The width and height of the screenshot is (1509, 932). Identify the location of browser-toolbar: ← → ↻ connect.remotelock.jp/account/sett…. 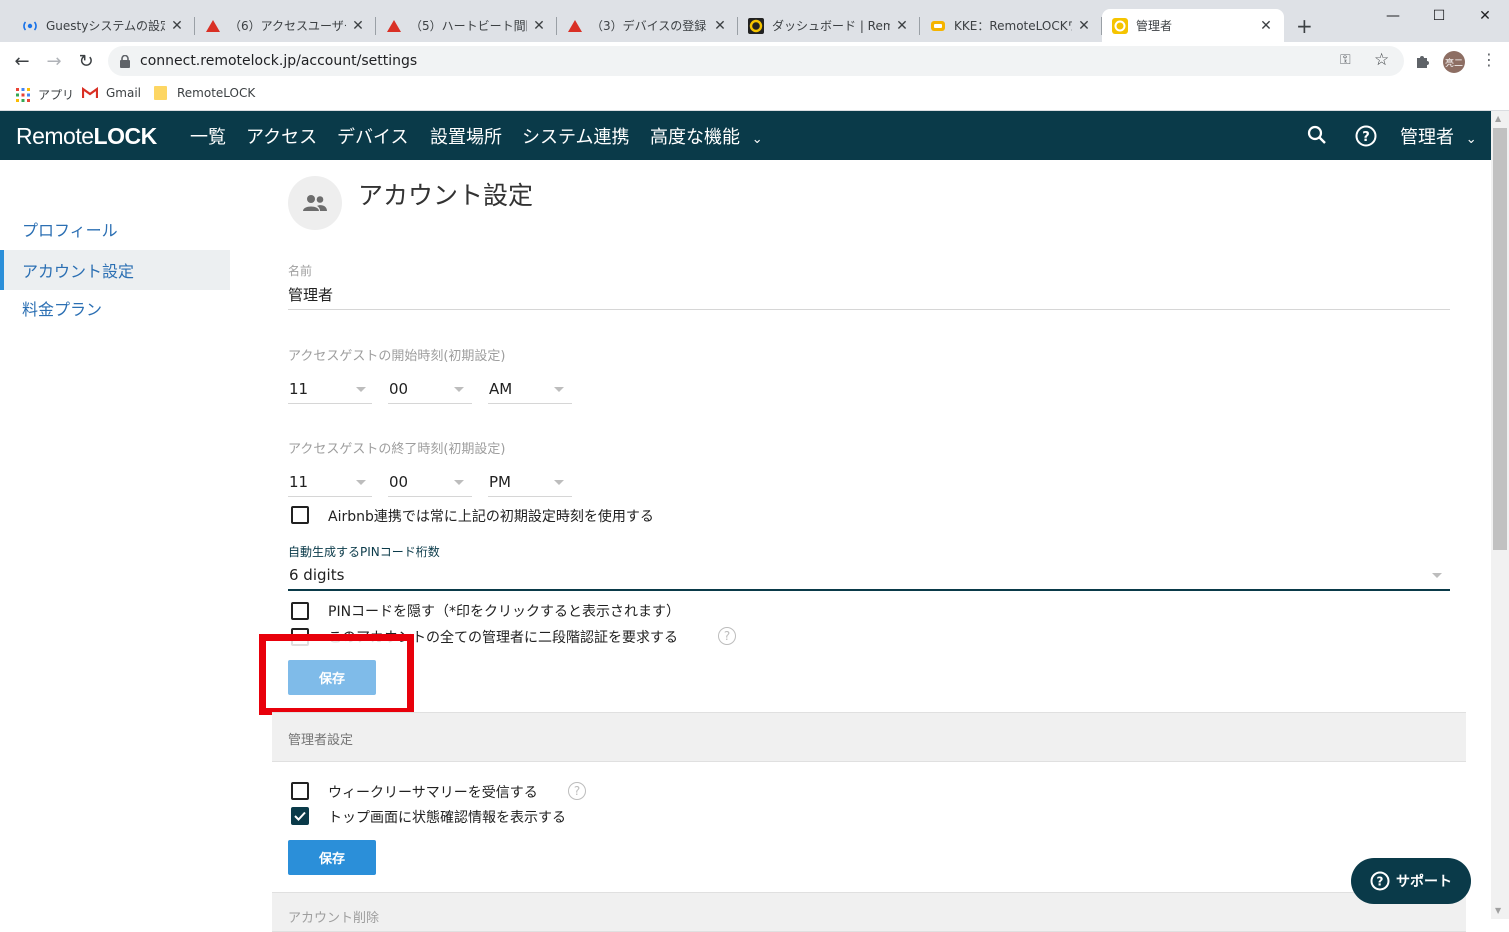
(754, 61).